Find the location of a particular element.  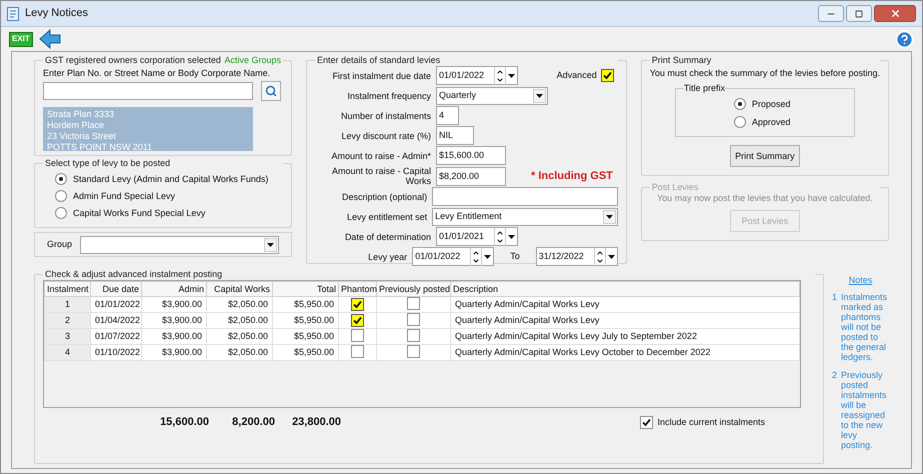

post-message: You may now post the levies that you have calculated. is located at coordinates (764, 198).